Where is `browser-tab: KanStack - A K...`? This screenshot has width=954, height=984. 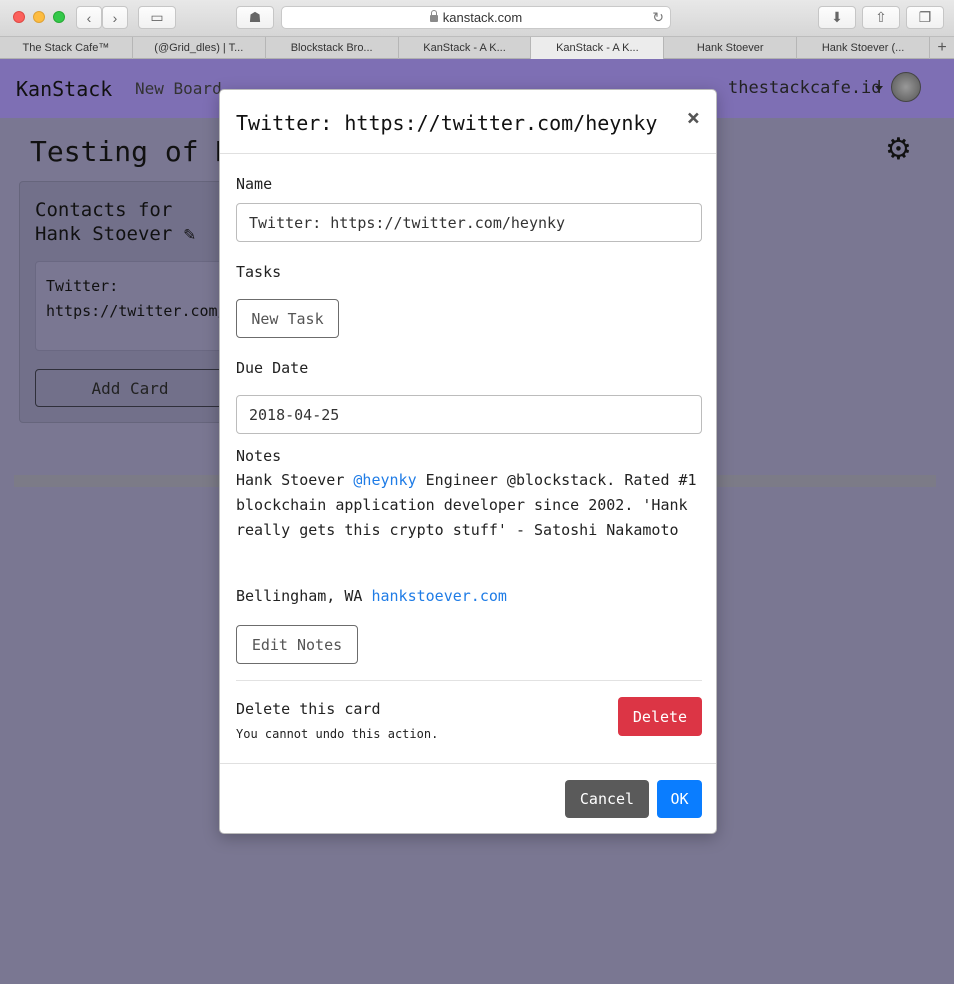 browser-tab: KanStack - A K... is located at coordinates (465, 48).